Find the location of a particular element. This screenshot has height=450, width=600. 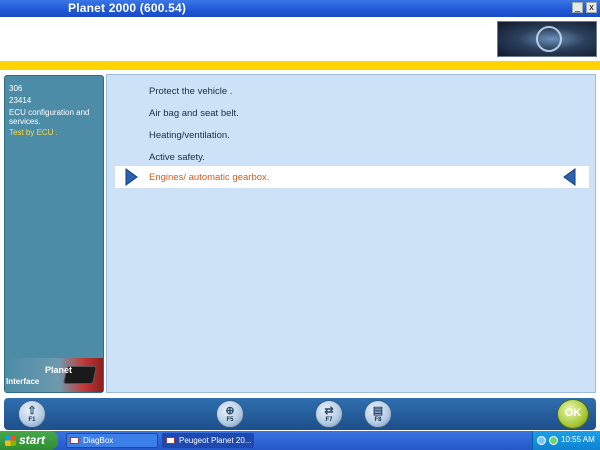

window-title: Planet 2000 (600.54) is located at coordinates (127, 8).